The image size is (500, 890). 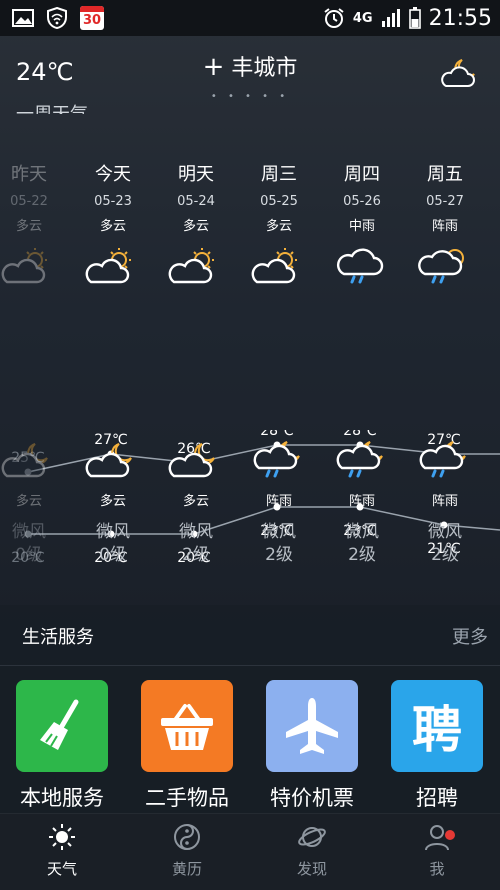 I want to click on service-secondhand: 二手物品, so click(x=187, y=746).